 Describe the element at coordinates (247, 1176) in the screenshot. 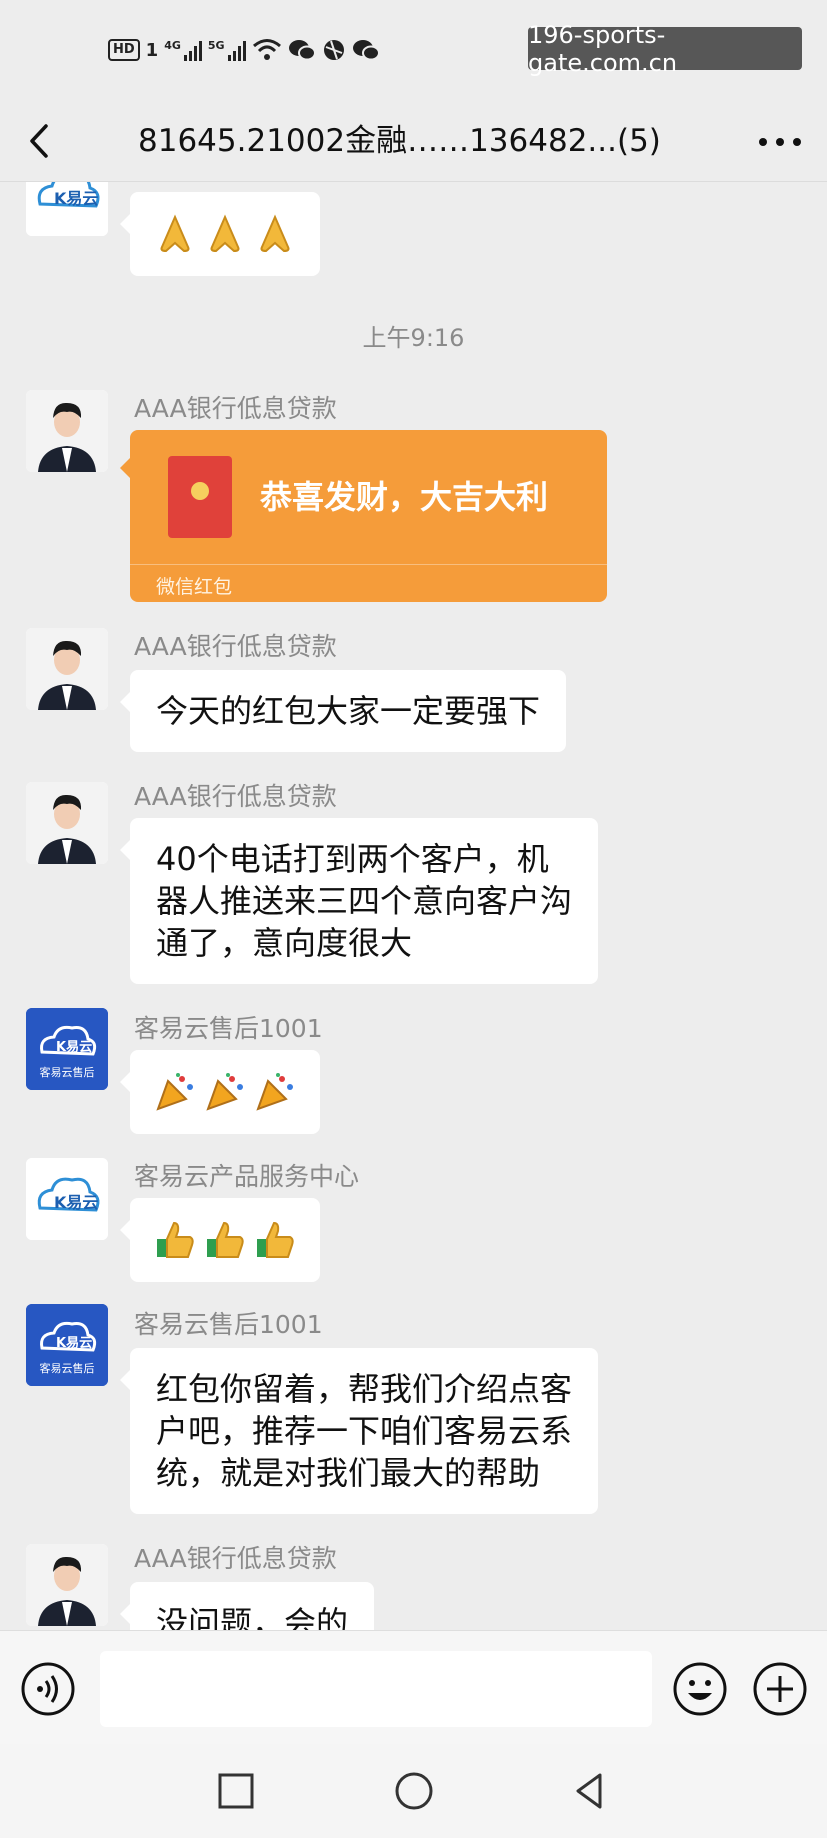

I see `sender-name: 客易云产品服务中心` at that location.